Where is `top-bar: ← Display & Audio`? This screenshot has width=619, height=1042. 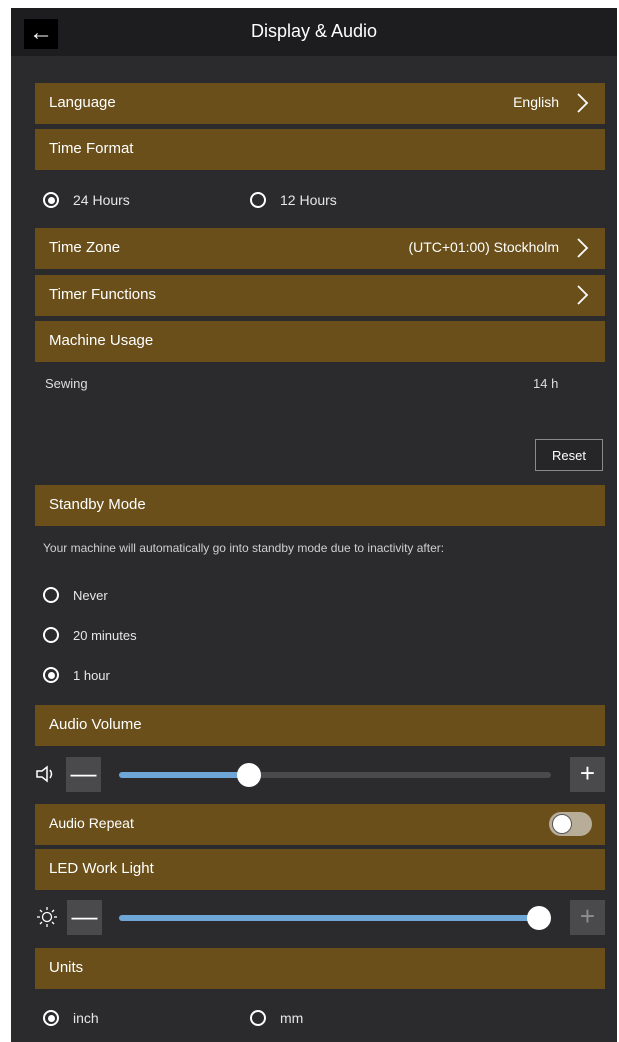 top-bar: ← Display & Audio is located at coordinates (314, 32).